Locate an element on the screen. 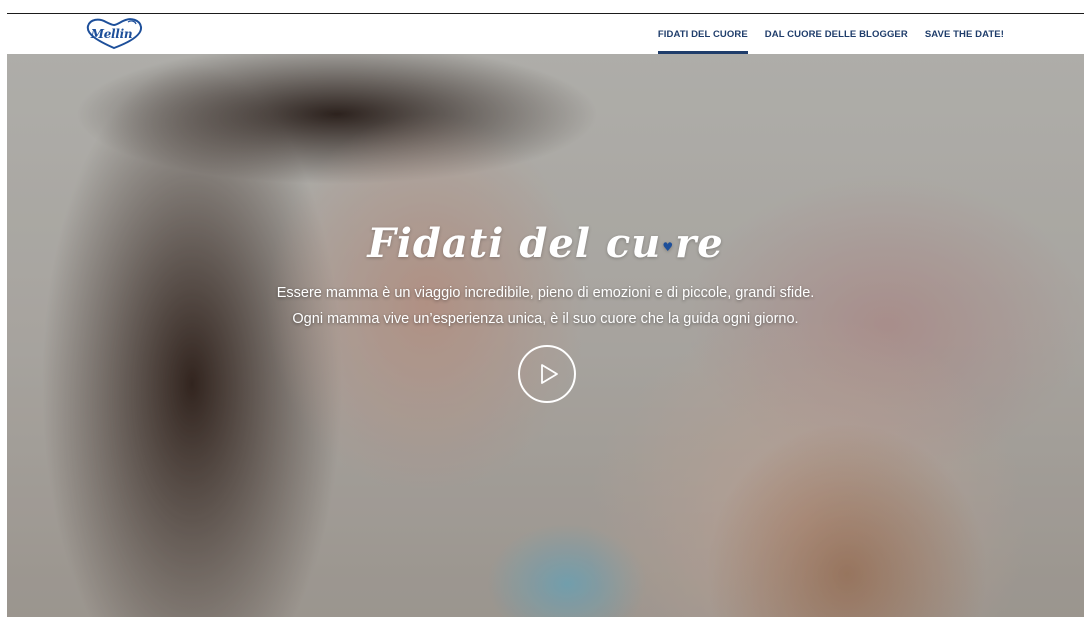  play-button is located at coordinates (547, 374).